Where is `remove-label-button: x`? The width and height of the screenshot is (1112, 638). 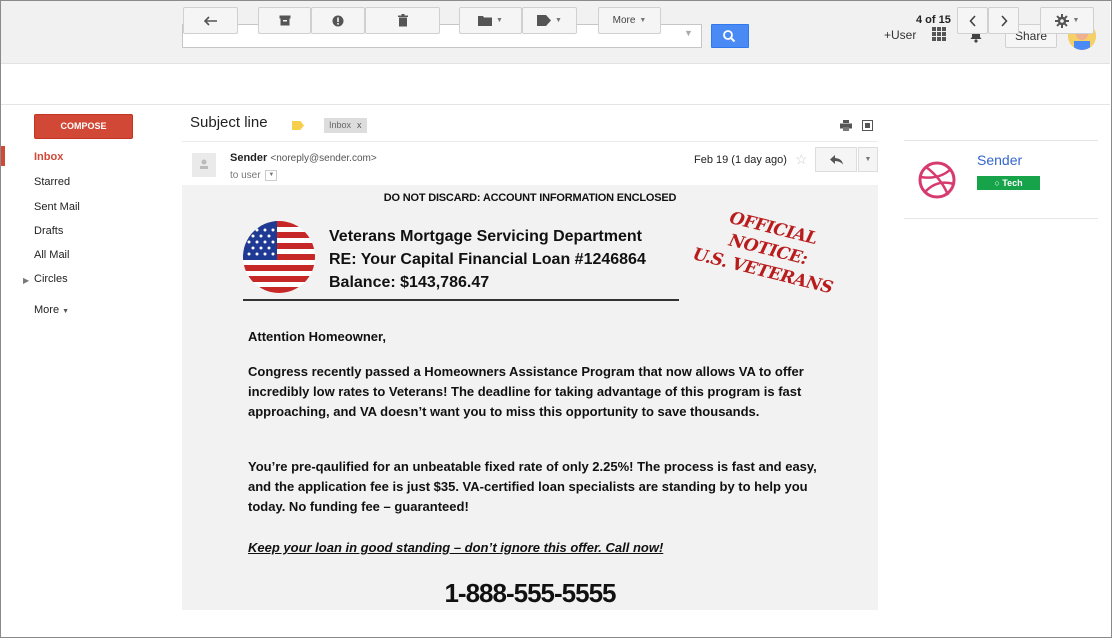 remove-label-button: x is located at coordinates (359, 125).